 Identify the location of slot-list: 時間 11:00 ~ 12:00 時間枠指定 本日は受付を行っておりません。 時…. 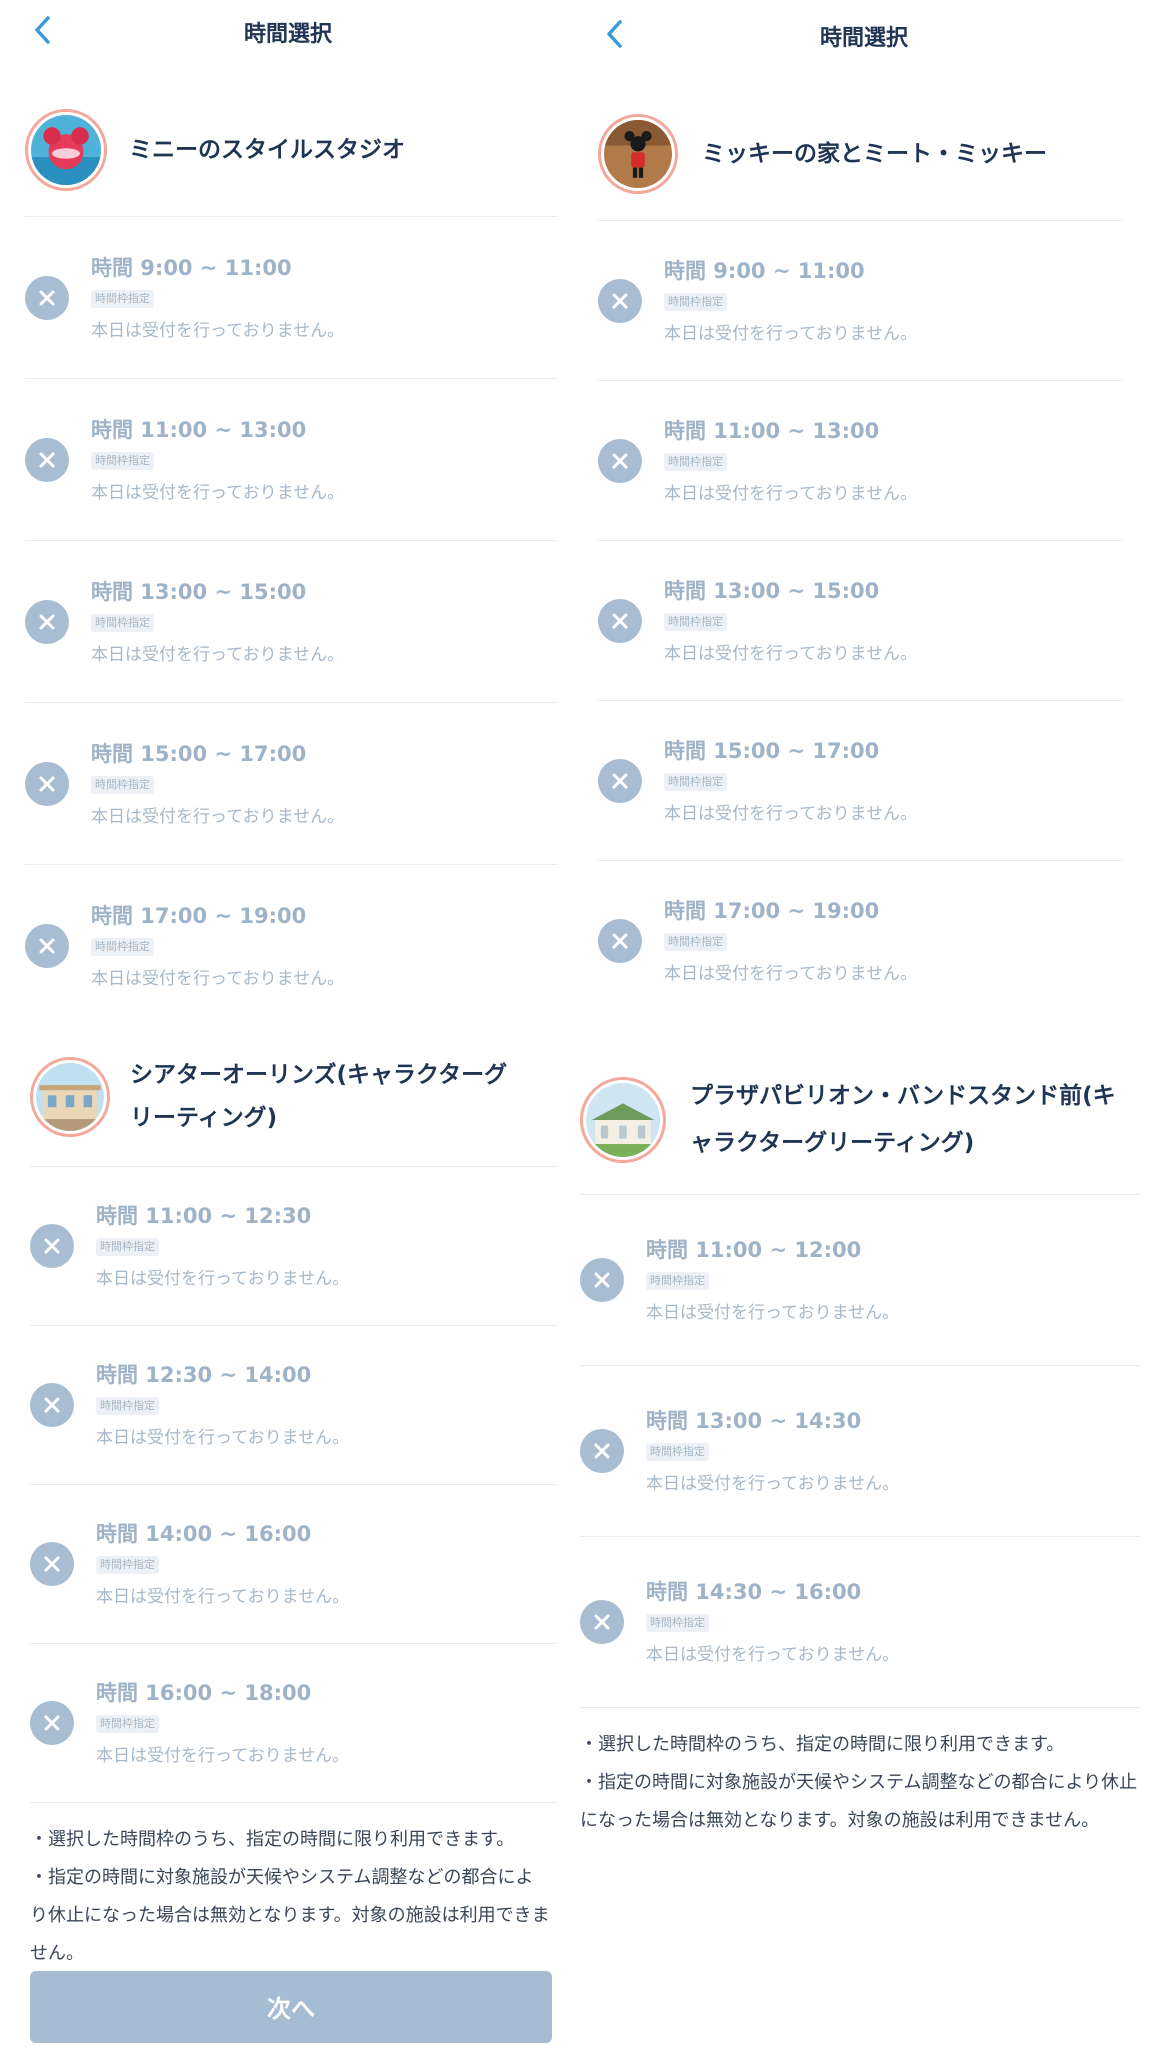
(860, 1451).